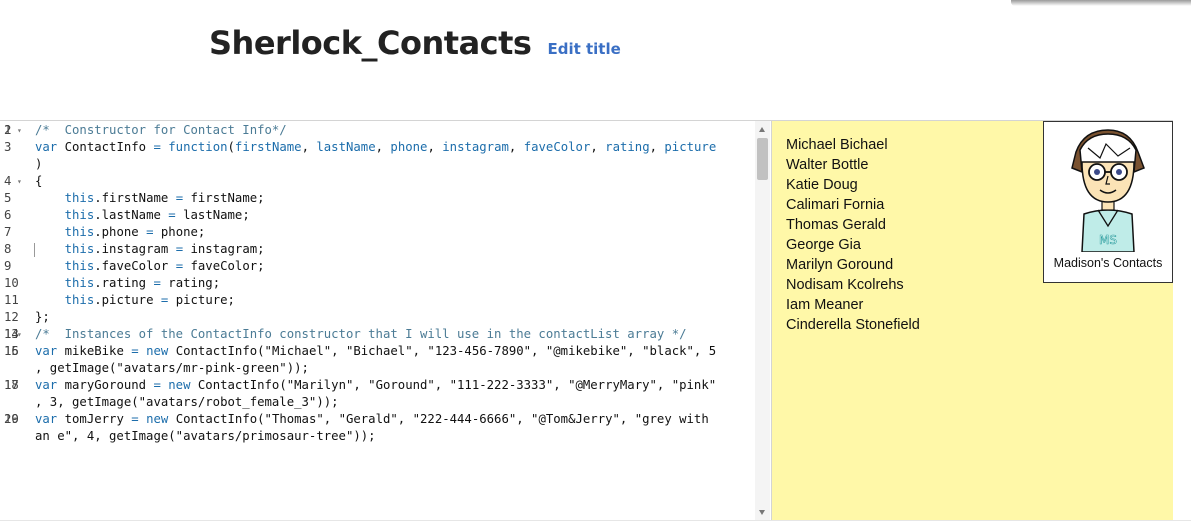  What do you see at coordinates (595, 525) in the screenshot?
I see `bottom-bar` at bounding box center [595, 525].